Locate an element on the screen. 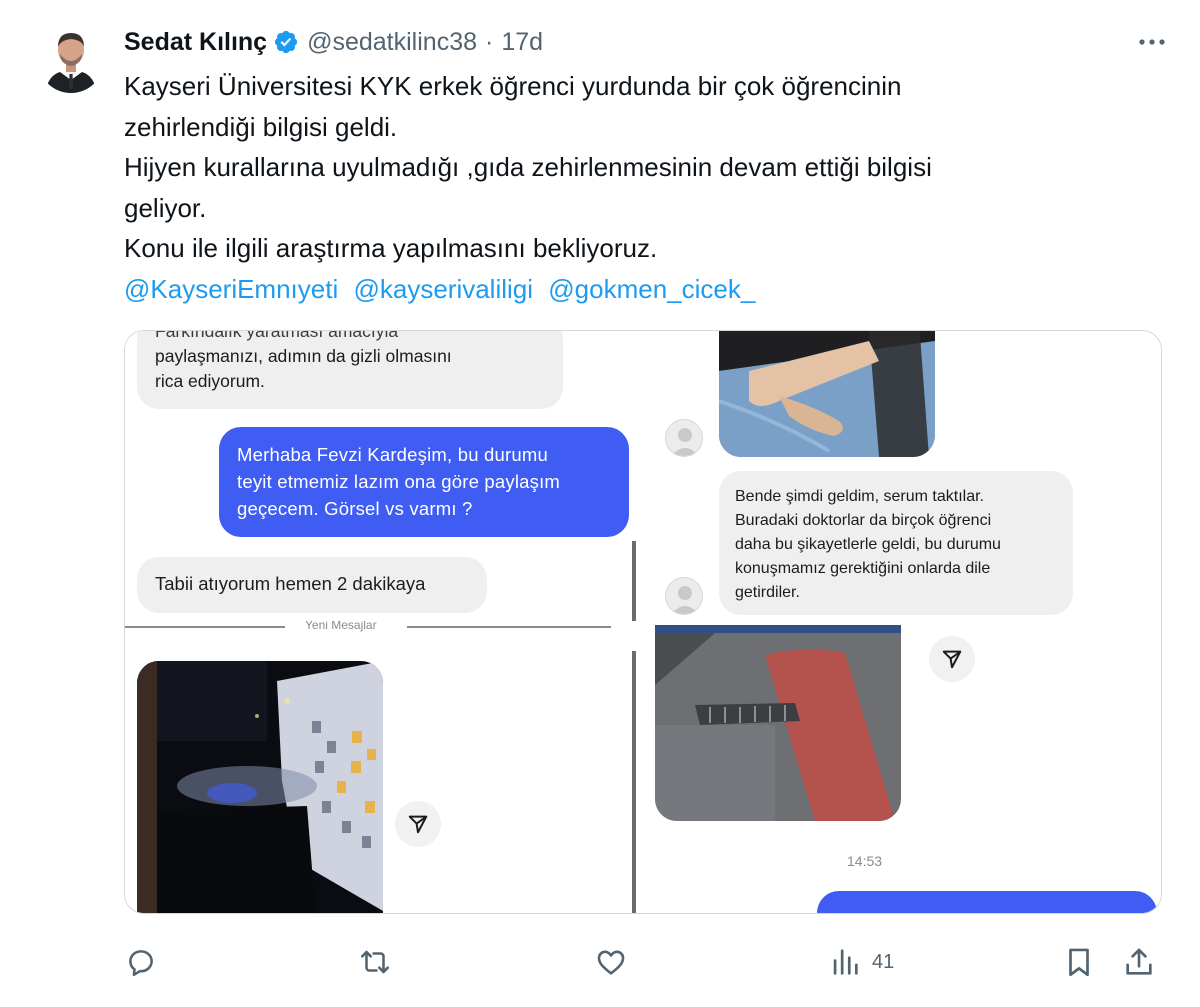  retweet-button is located at coordinates (375, 962).